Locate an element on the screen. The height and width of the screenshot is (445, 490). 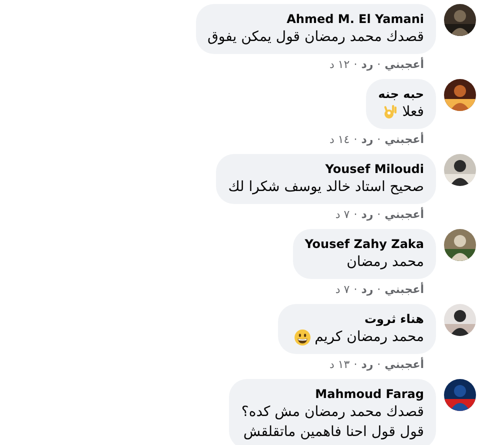
author-name: هناء ثروت is located at coordinates (394, 319).